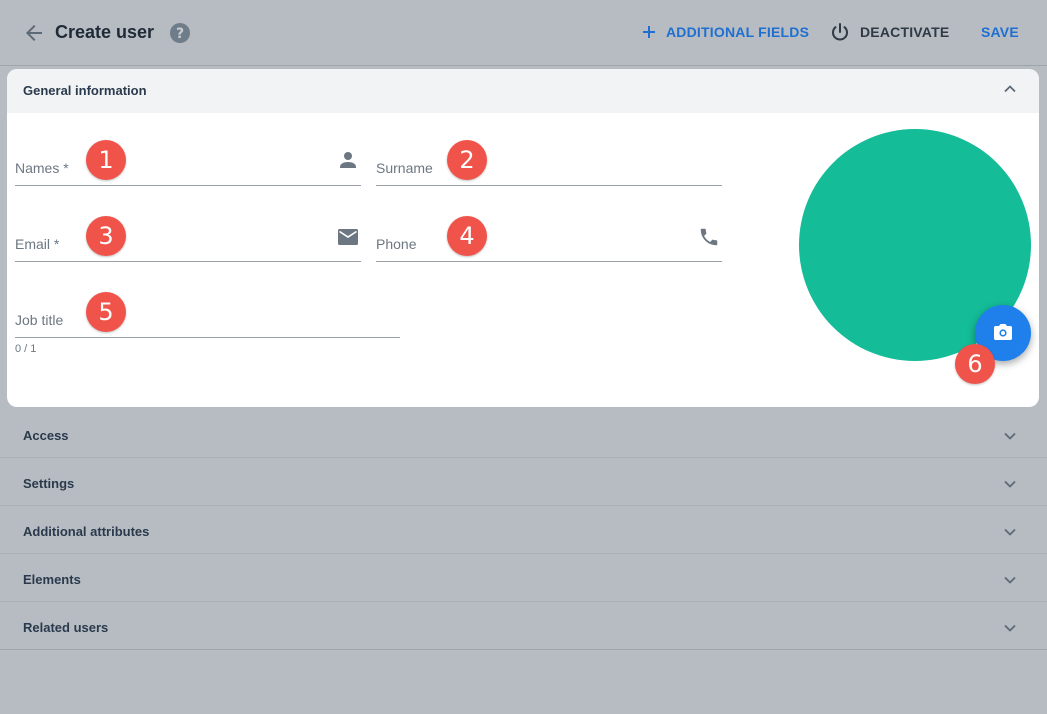  What do you see at coordinates (467, 236) in the screenshot?
I see `marker-4: 4` at bounding box center [467, 236].